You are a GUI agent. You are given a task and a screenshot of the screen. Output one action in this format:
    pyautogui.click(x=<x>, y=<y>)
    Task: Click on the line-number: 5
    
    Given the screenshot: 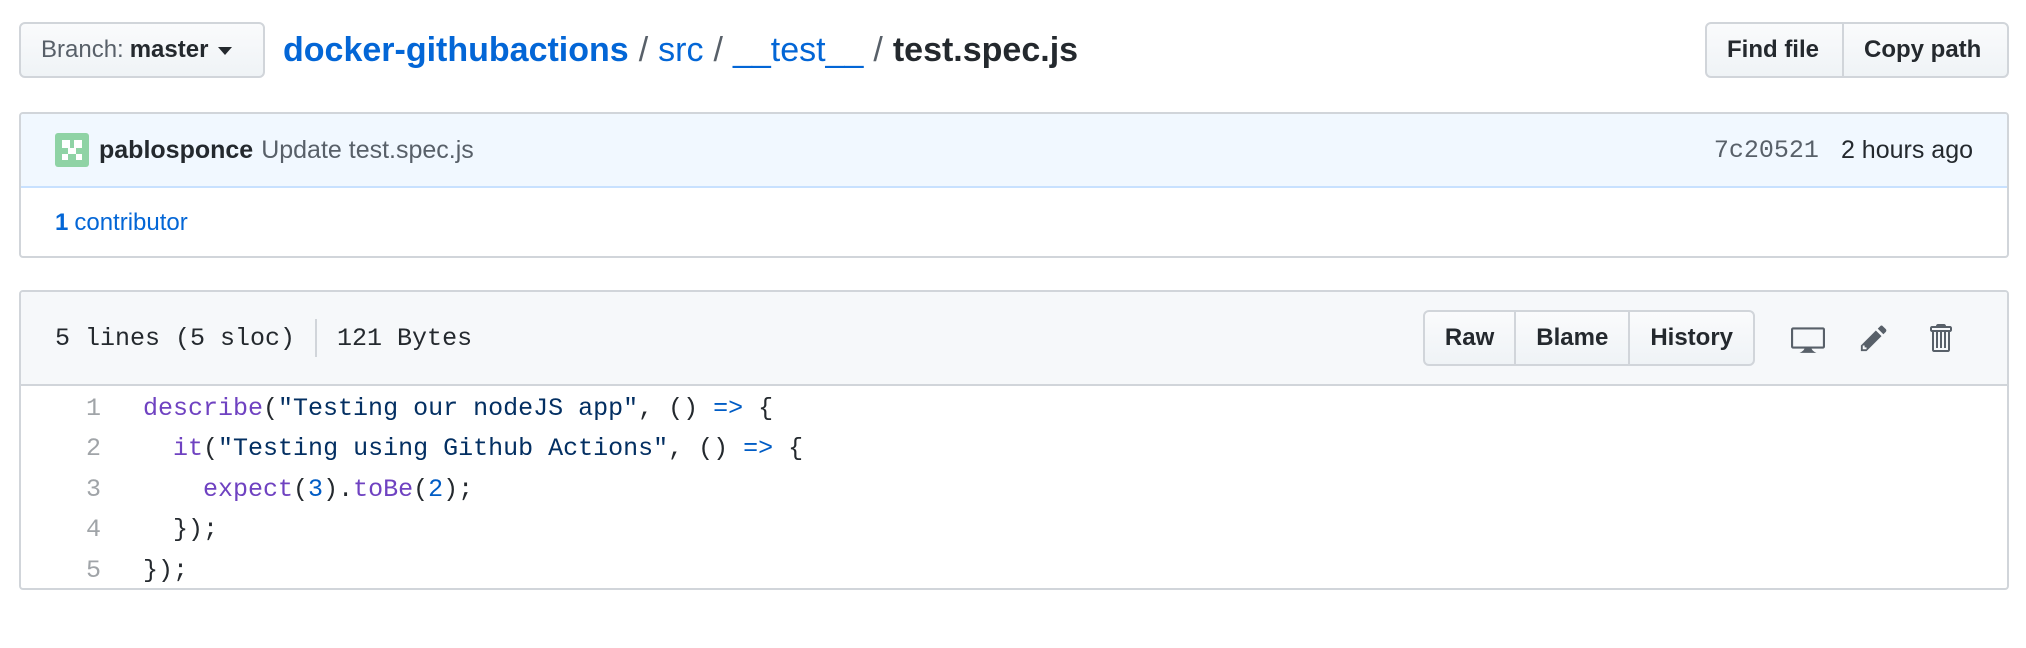 What is the action you would take?
    pyautogui.click(x=61, y=570)
    